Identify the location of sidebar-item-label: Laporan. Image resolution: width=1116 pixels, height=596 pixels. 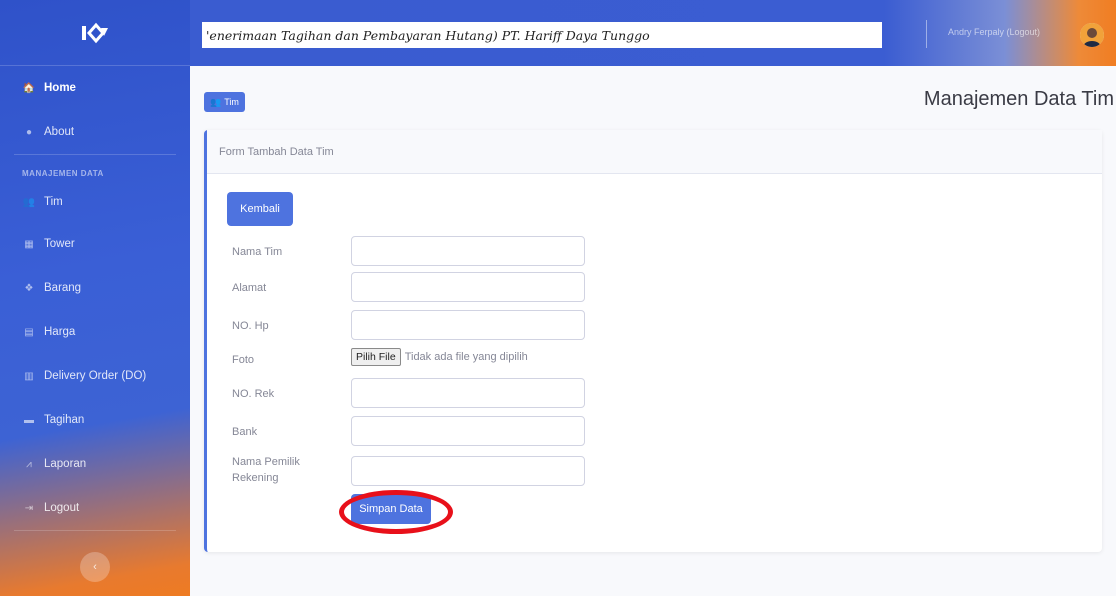
(65, 464).